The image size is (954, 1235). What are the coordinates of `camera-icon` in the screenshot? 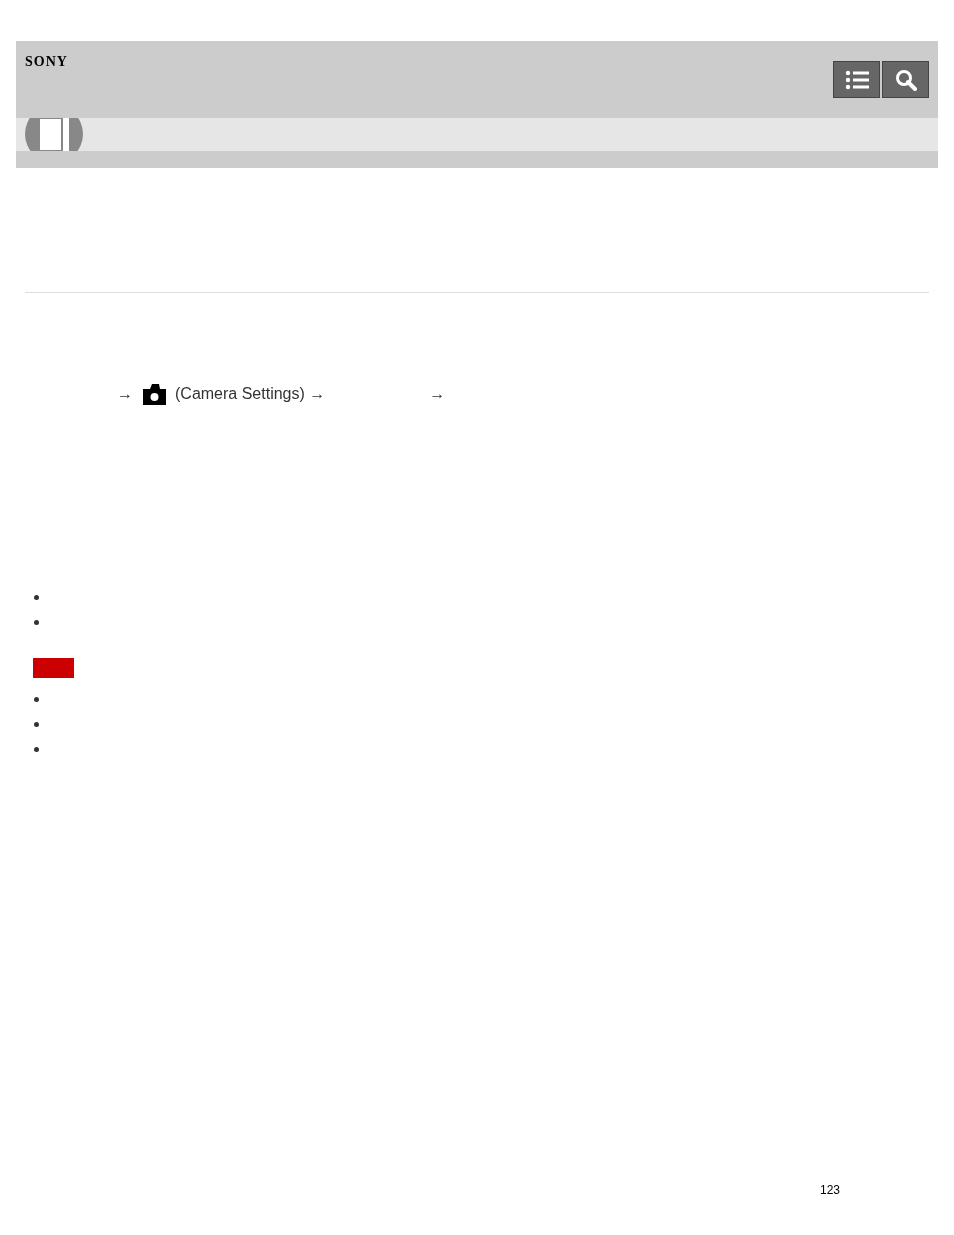 It's located at (154, 394).